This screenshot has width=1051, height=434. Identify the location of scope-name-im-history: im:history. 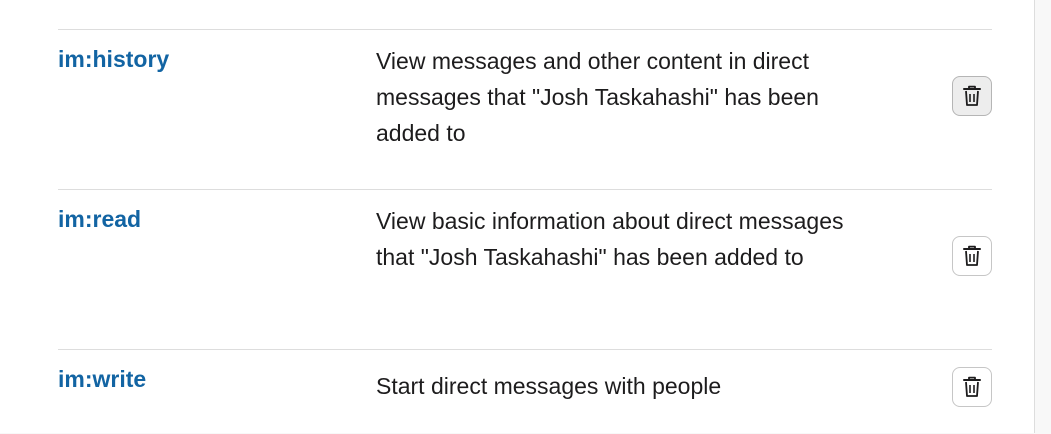
(113, 59).